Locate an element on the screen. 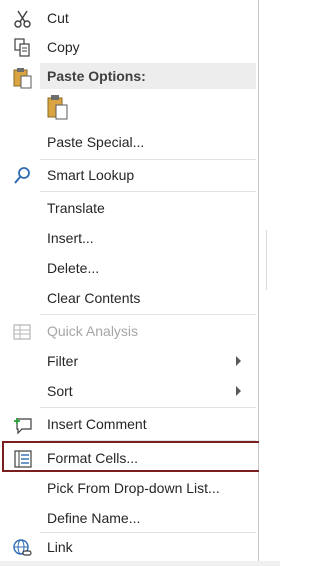 The height and width of the screenshot is (566, 320). menu-item-translate: Translate is located at coordinates (129, 208).